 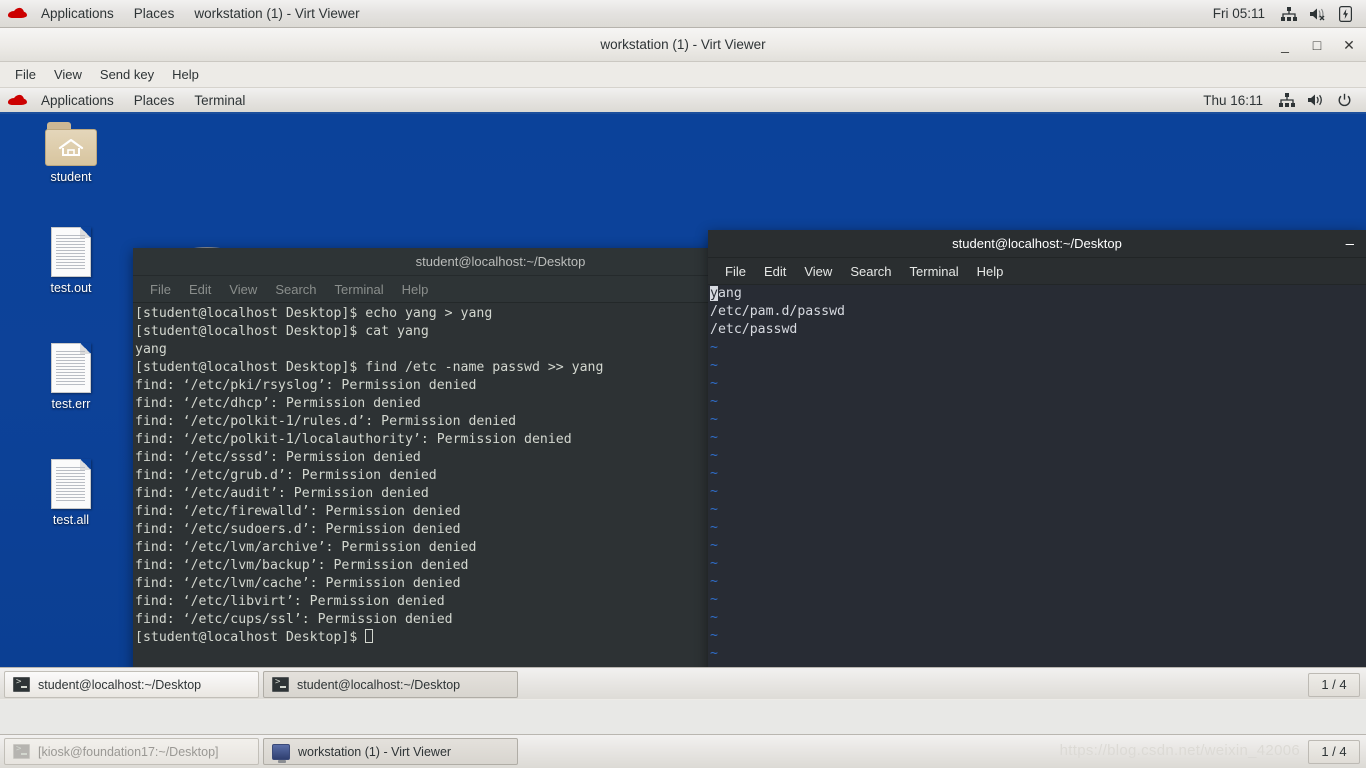 What do you see at coordinates (131, 684) in the screenshot?
I see `taskbar-item-terminal-1: student@localhost:~/Desktop` at bounding box center [131, 684].